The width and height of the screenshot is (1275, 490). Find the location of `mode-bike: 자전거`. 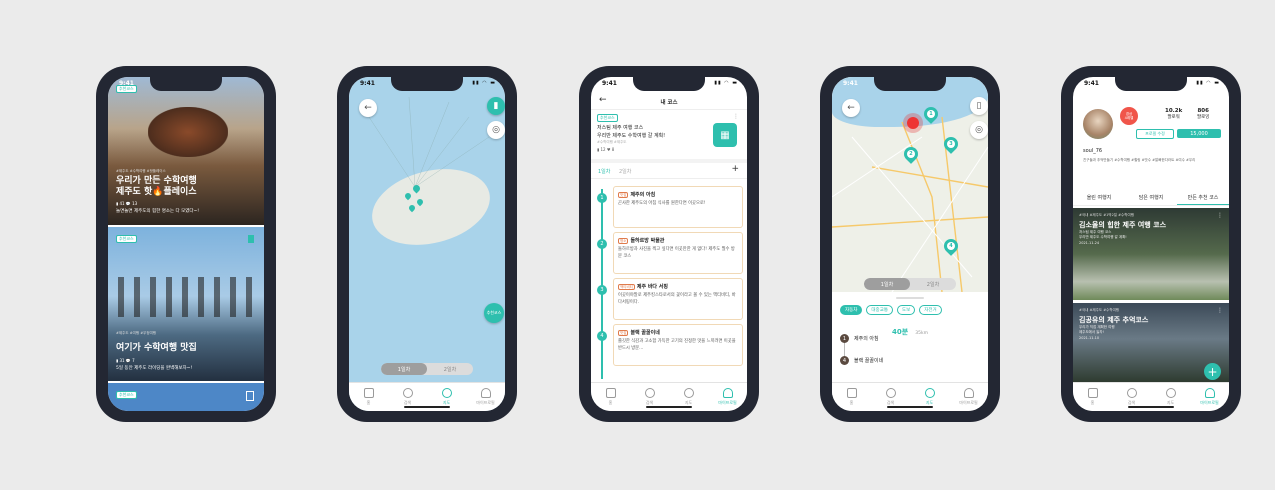

mode-bike: 자전거 is located at coordinates (930, 310).